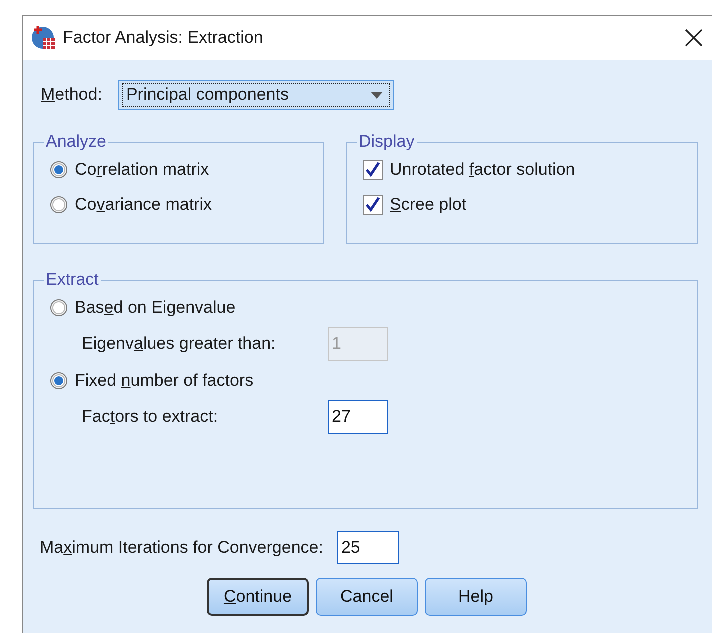 This screenshot has width=712, height=633. I want to click on field-label: Factors to extract:, so click(151, 417).